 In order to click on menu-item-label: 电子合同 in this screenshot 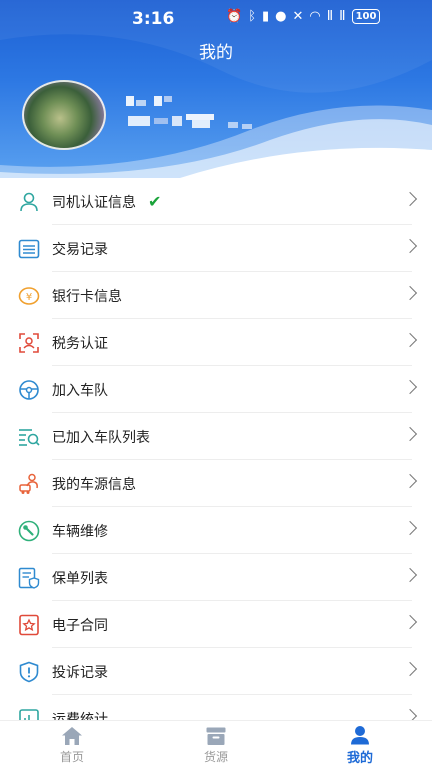, I will do `click(80, 625)`.